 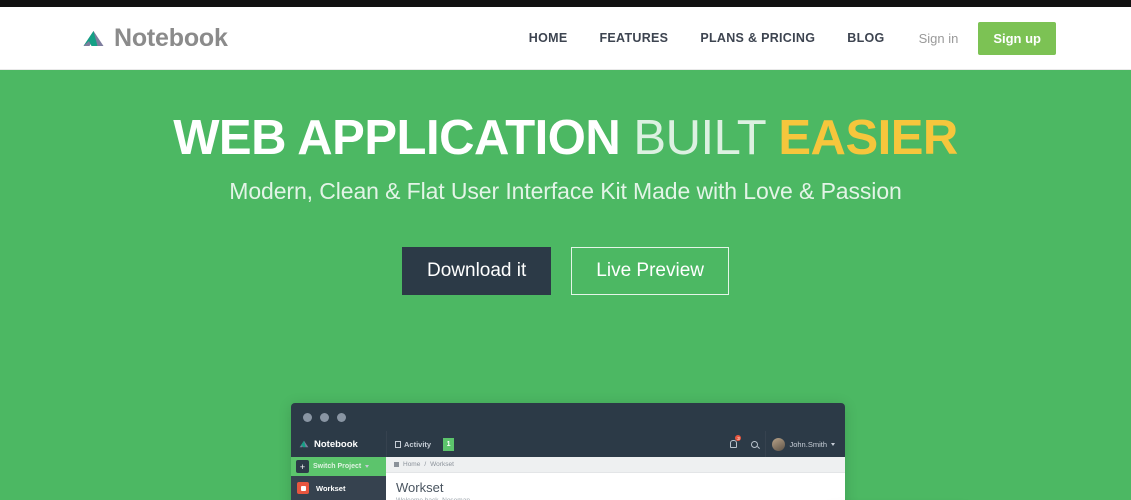 I want to click on user-menu: John.Smith, so click(x=803, y=444).